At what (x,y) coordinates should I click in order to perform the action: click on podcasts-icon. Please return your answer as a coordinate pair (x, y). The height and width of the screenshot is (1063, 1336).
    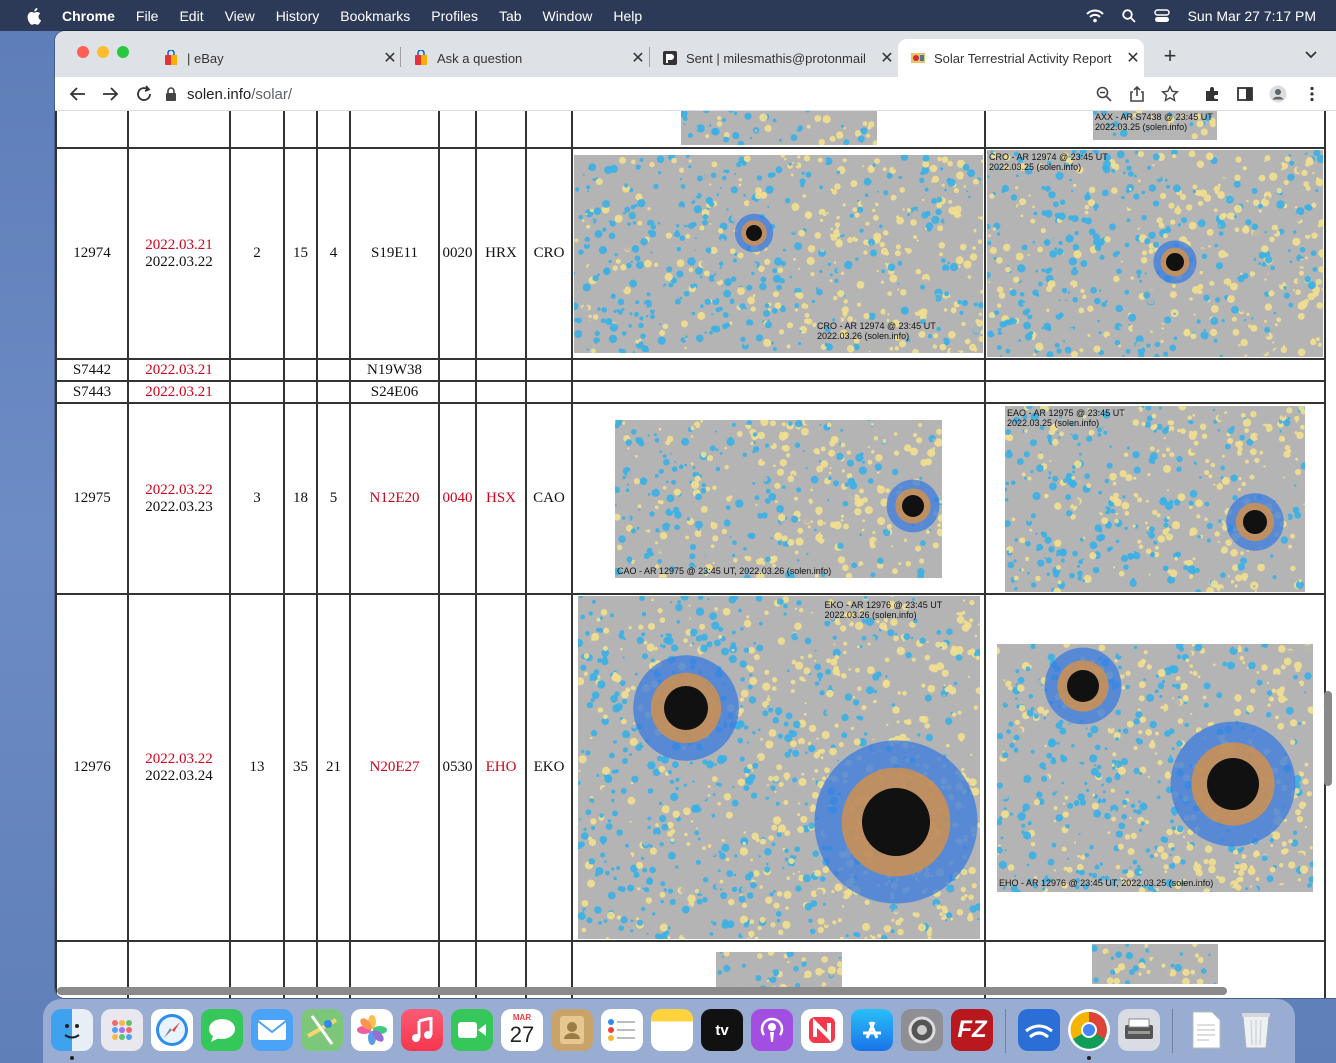
    Looking at the image, I should click on (772, 1030).